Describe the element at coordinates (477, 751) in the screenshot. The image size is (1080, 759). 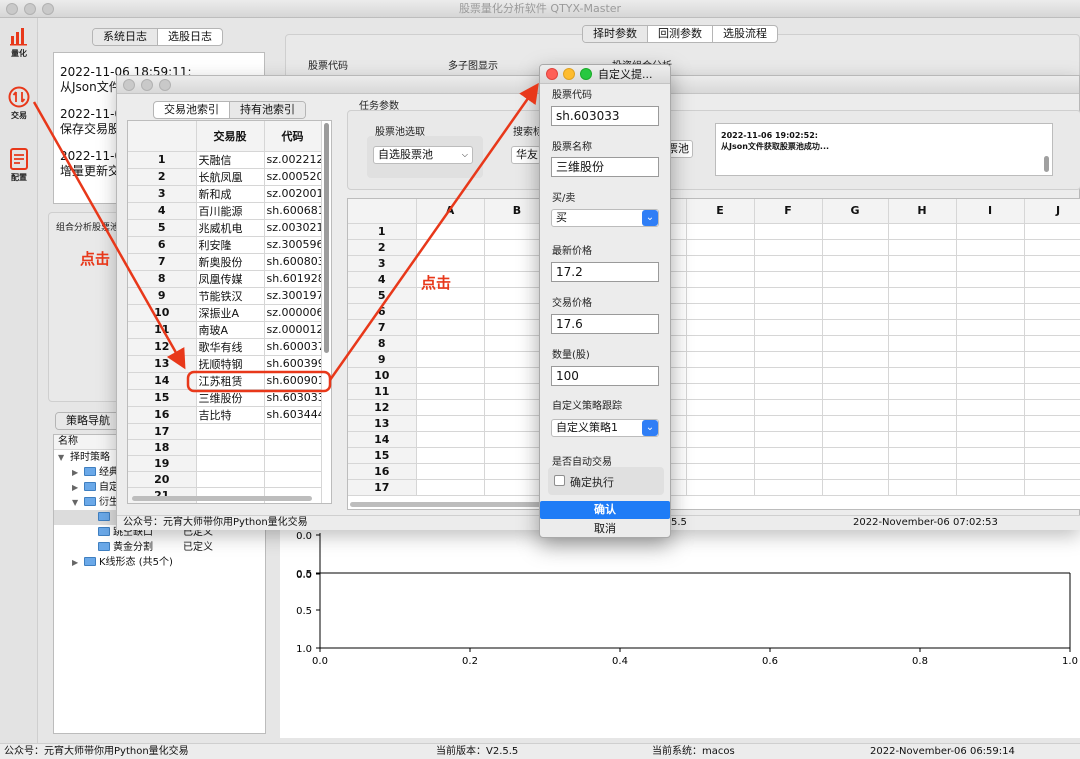
I see `status-version: 当前版本：V2.5.5` at that location.